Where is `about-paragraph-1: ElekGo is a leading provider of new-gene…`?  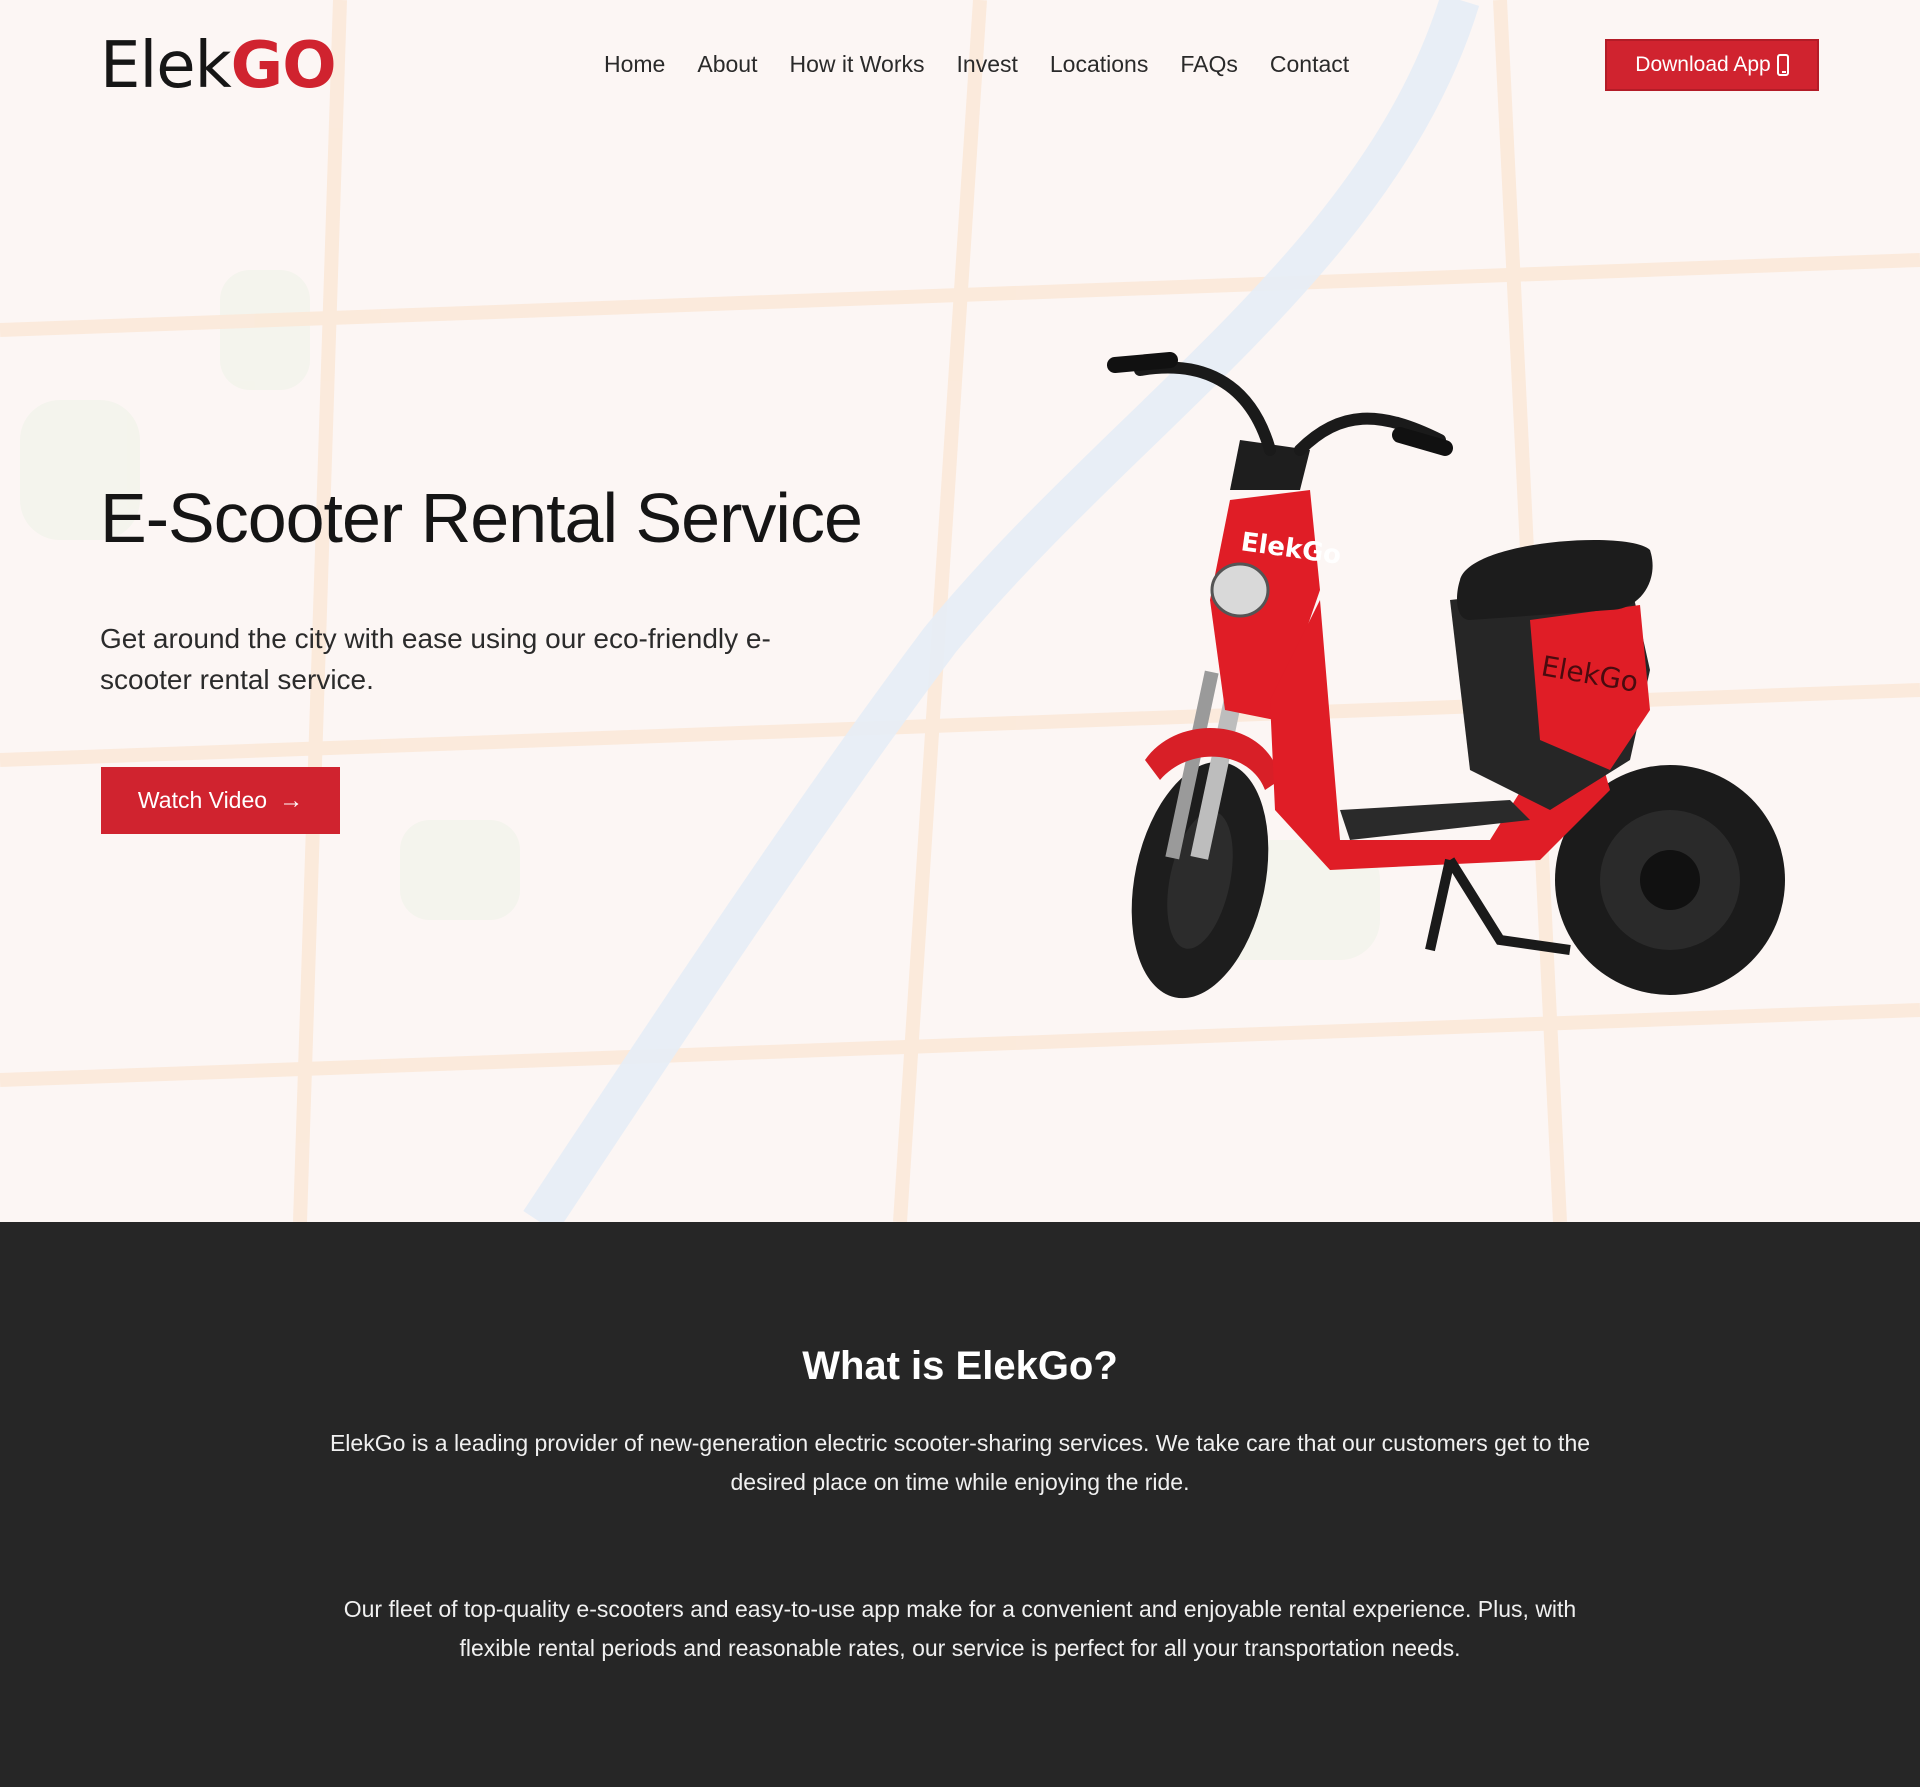
about-paragraph-1: ElekGo is a leading provider of new-gene… is located at coordinates (960, 1462).